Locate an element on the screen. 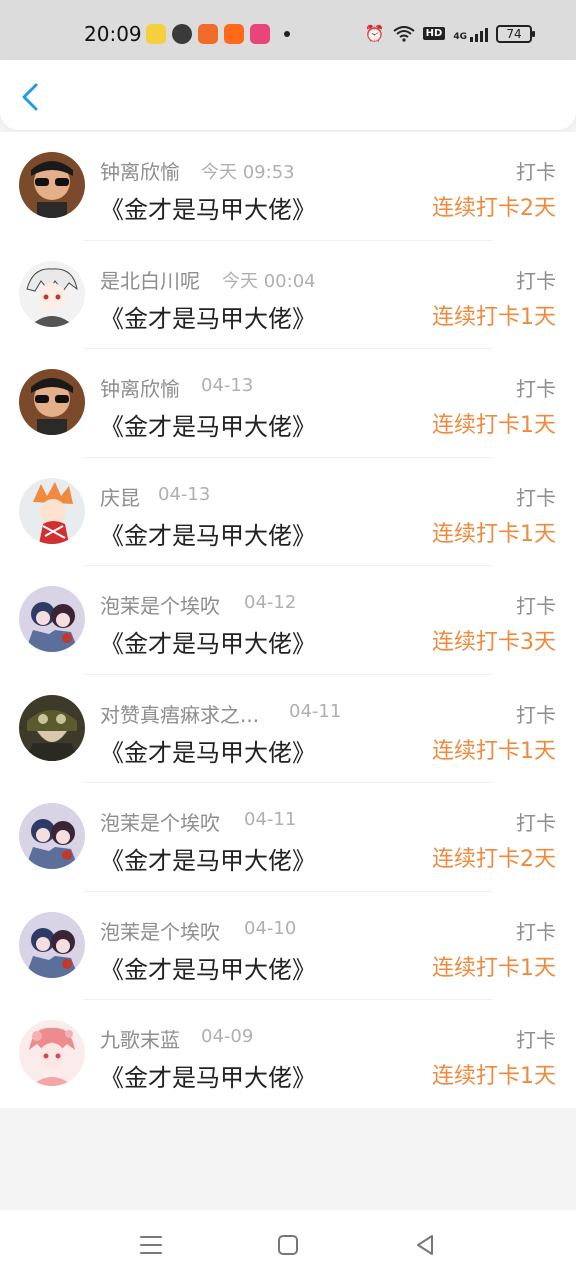 The image size is (576, 1280). battery-level: 74 is located at coordinates (514, 33).